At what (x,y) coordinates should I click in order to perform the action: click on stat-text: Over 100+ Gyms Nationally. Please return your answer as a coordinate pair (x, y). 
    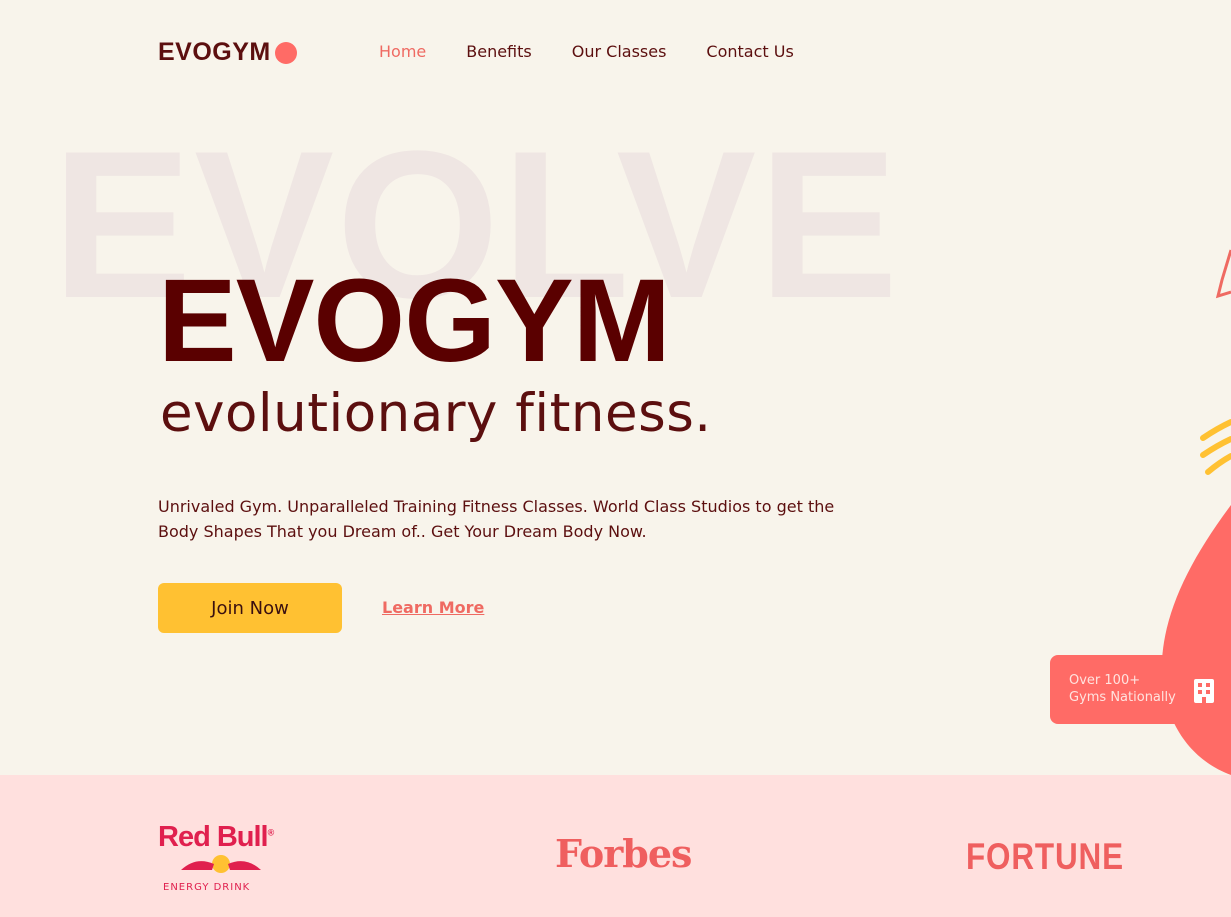
    Looking at the image, I should click on (1122, 689).